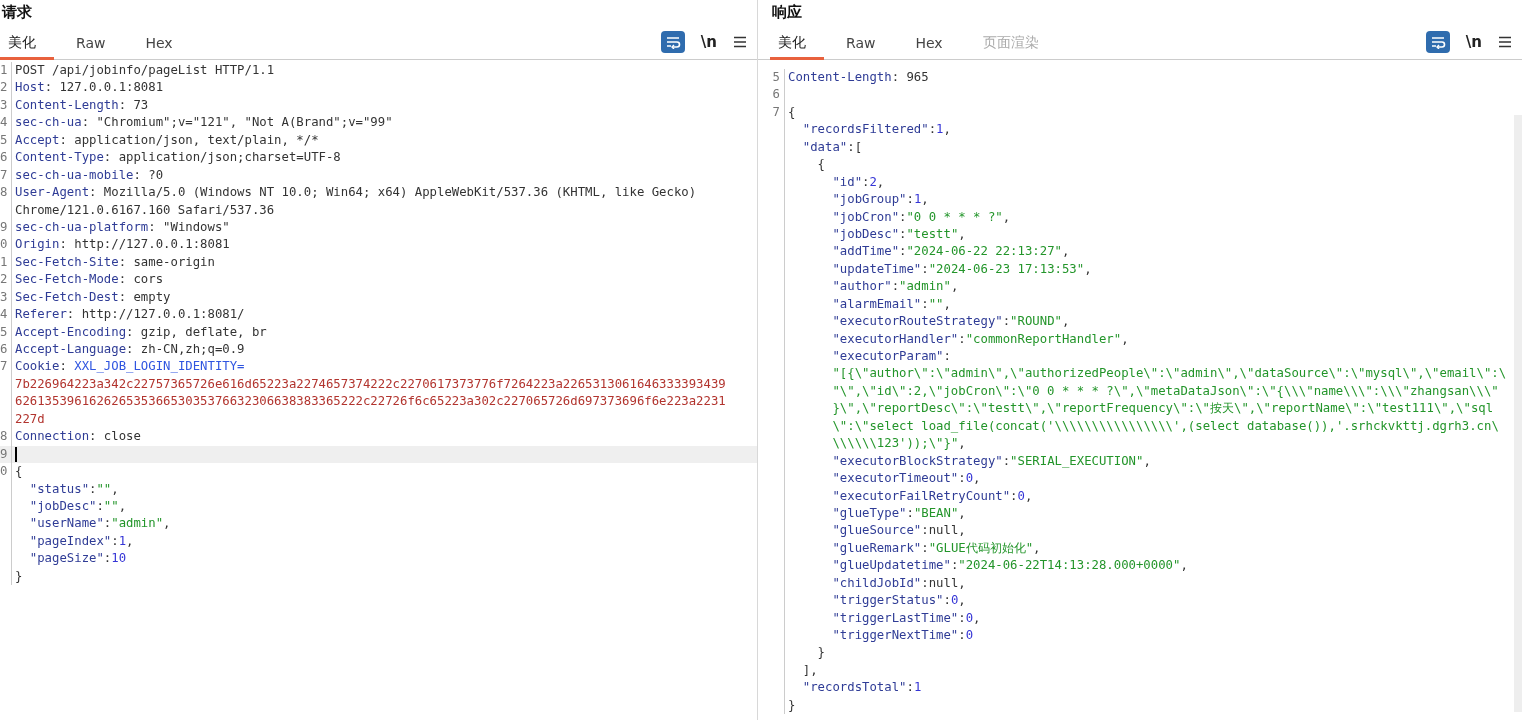 This screenshot has height=720, width=1522. I want to click on code-line: "triggerStatus":0,, so click(898, 601).